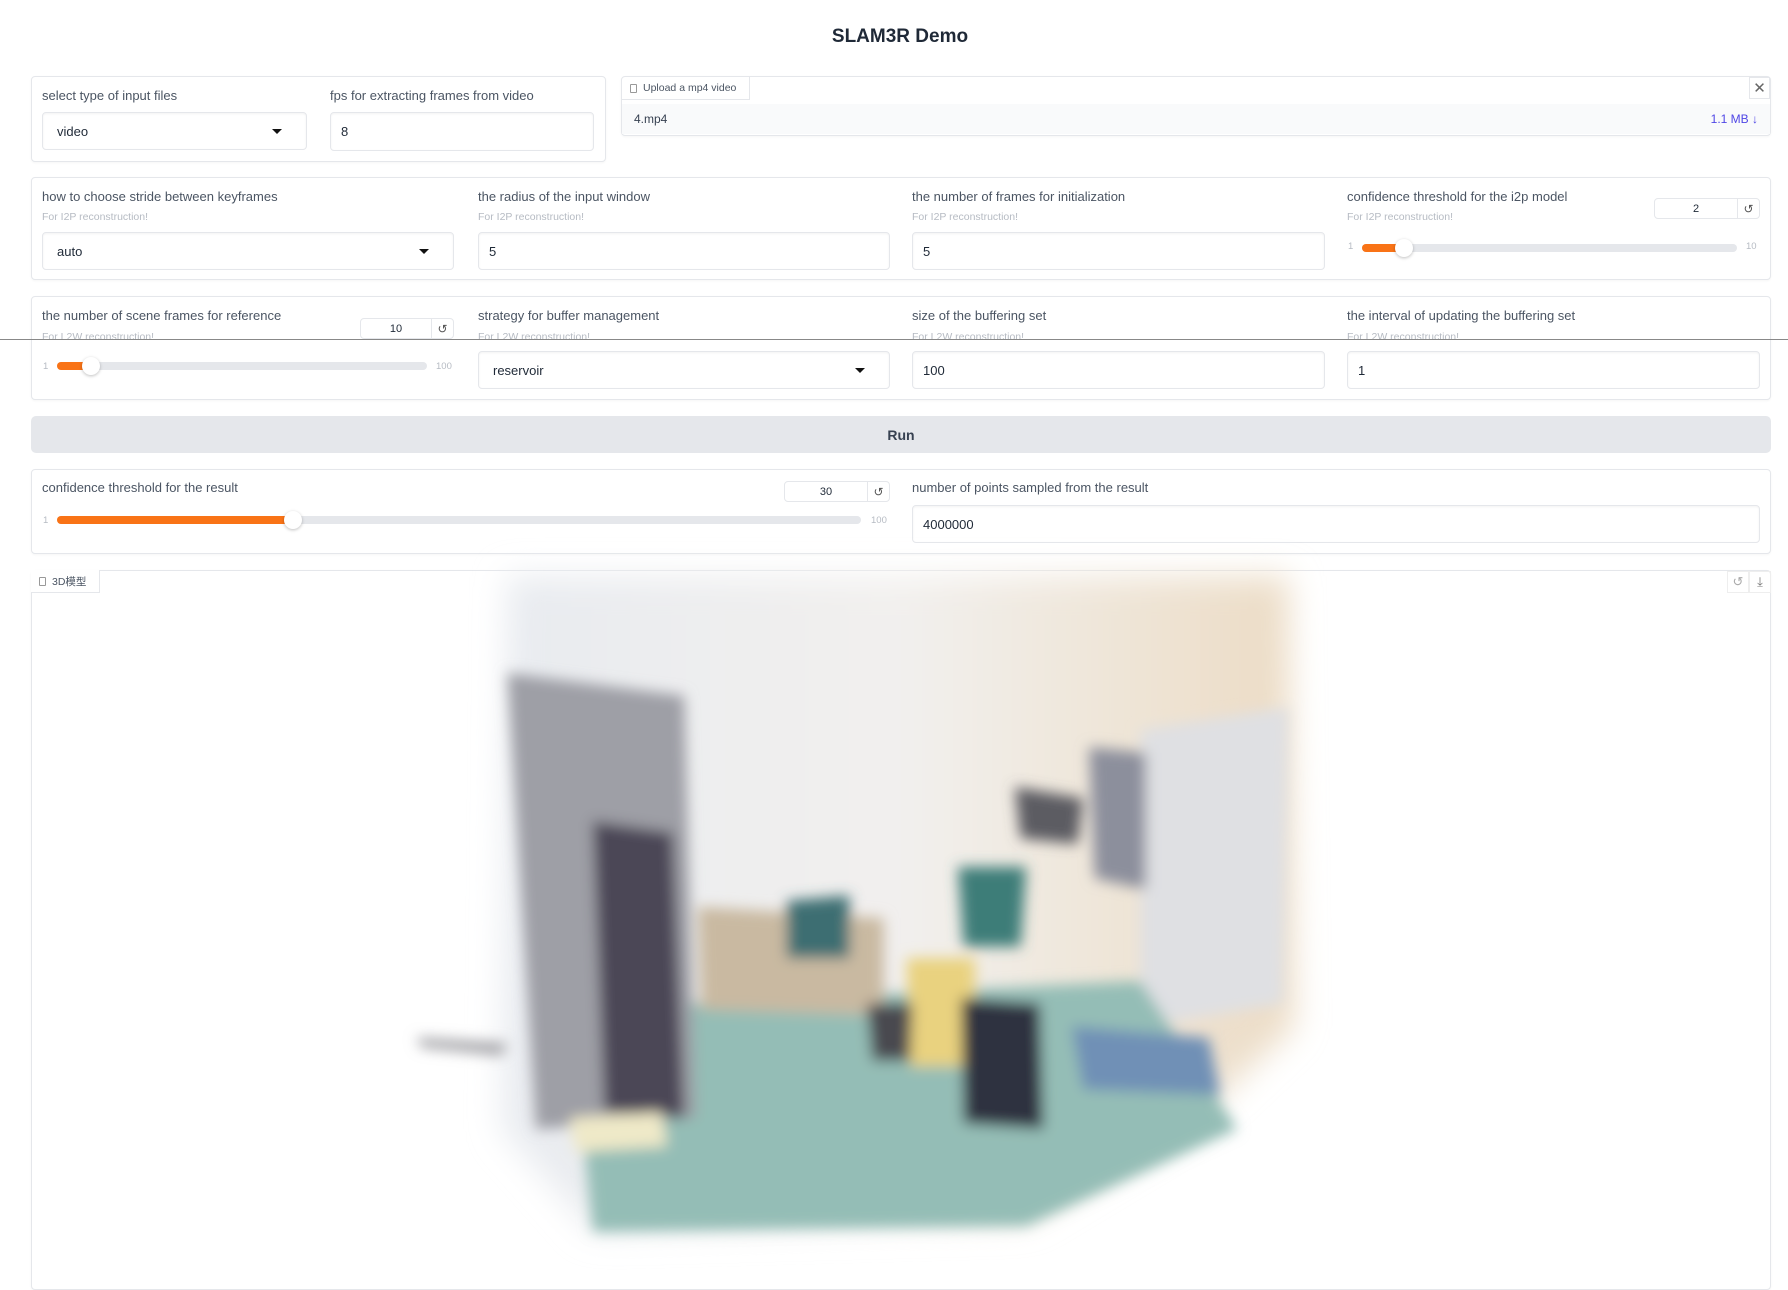 Image resolution: width=1788 pixels, height=1290 pixels. I want to click on stride-label: how to choose stride between keyframes, so click(160, 196).